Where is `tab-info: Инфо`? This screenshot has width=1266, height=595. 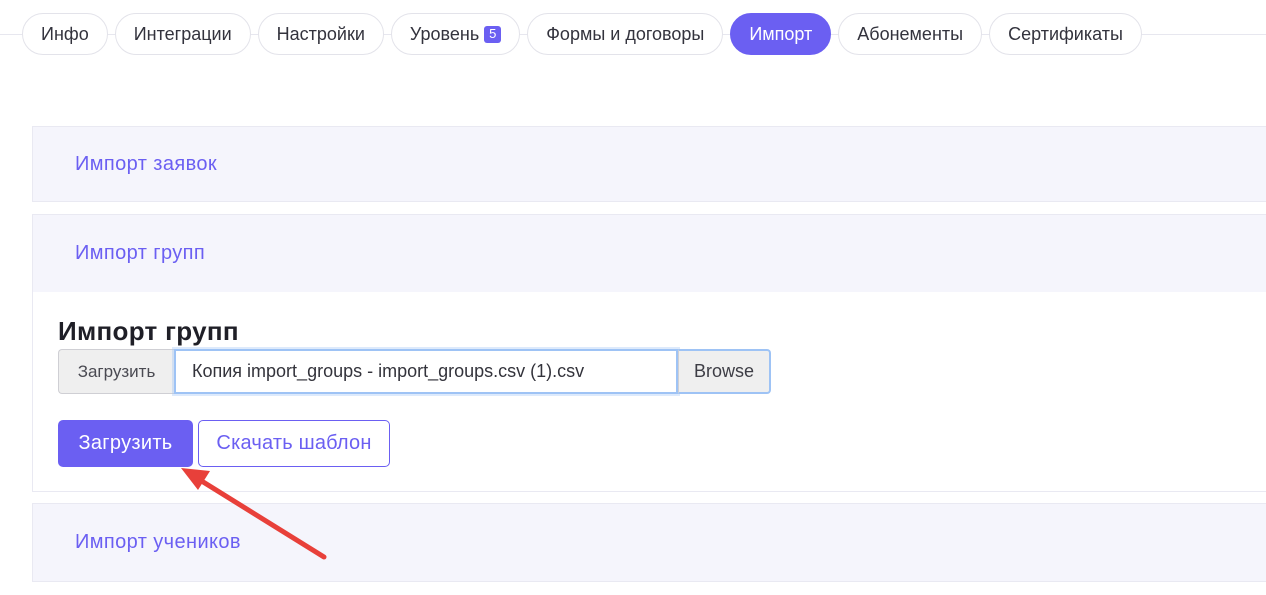
tab-info: Инфо is located at coordinates (65, 34).